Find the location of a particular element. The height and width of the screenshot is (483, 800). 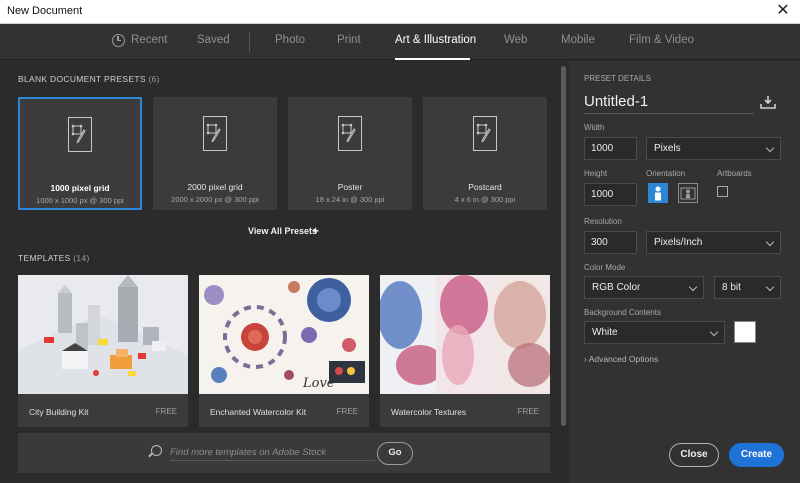

presets-section-title: BLANK DOCUMENT PRESETS is located at coordinates (82, 79).